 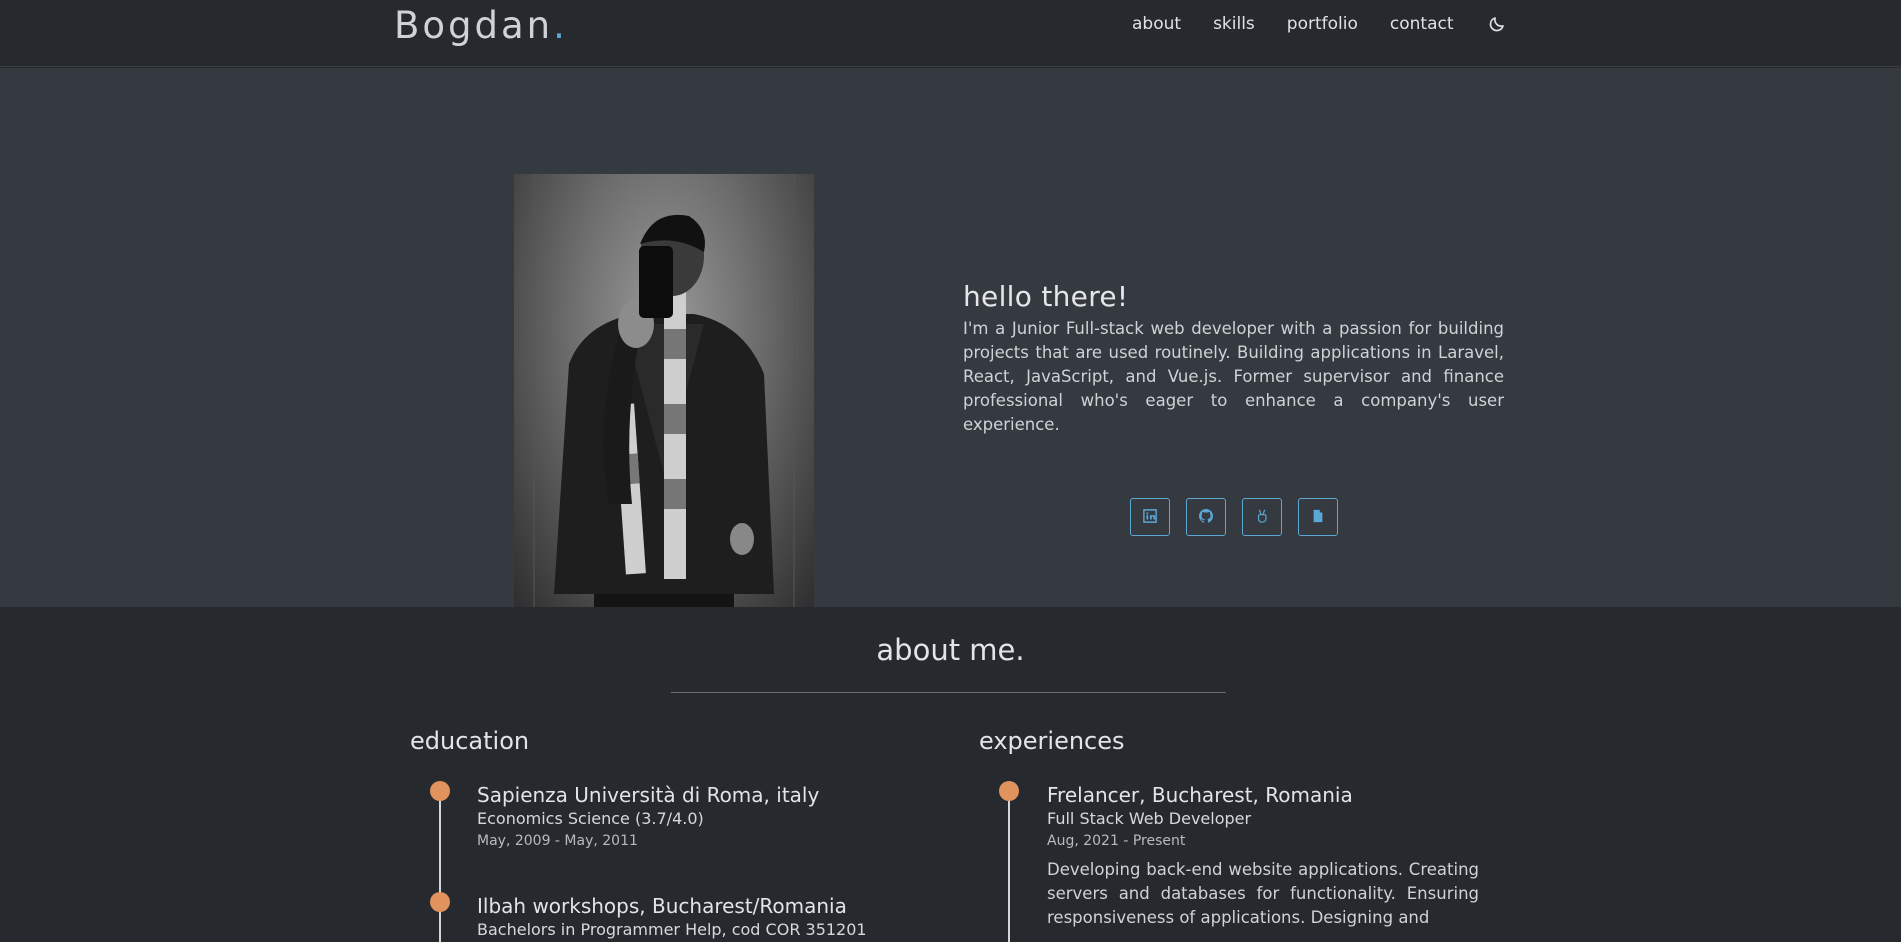 I want to click on profile-photo, so click(x=664, y=390).